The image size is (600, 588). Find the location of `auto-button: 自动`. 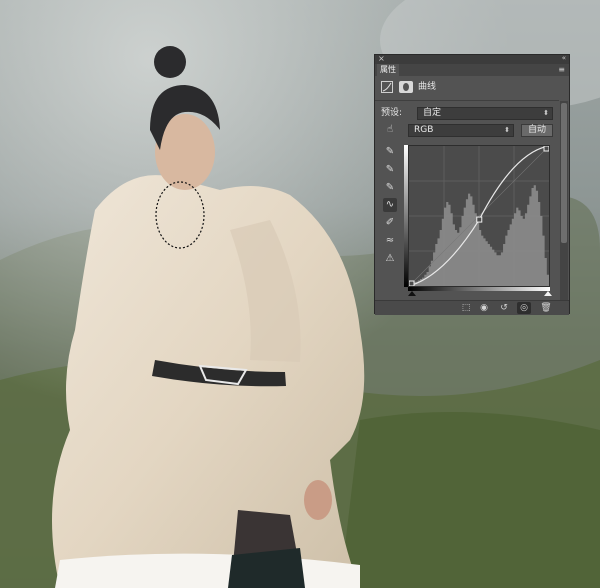

auto-button: 自动 is located at coordinates (537, 130).